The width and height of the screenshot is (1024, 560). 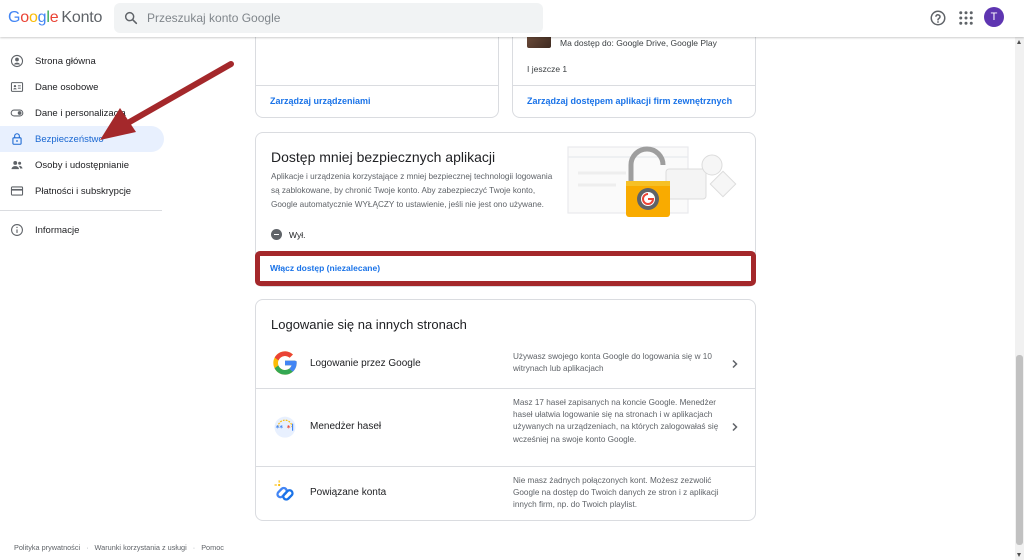 What do you see at coordinates (325, 268) in the screenshot?
I see `enable-less-secure-access-link: Włącz dostęp (niezalecane)` at bounding box center [325, 268].